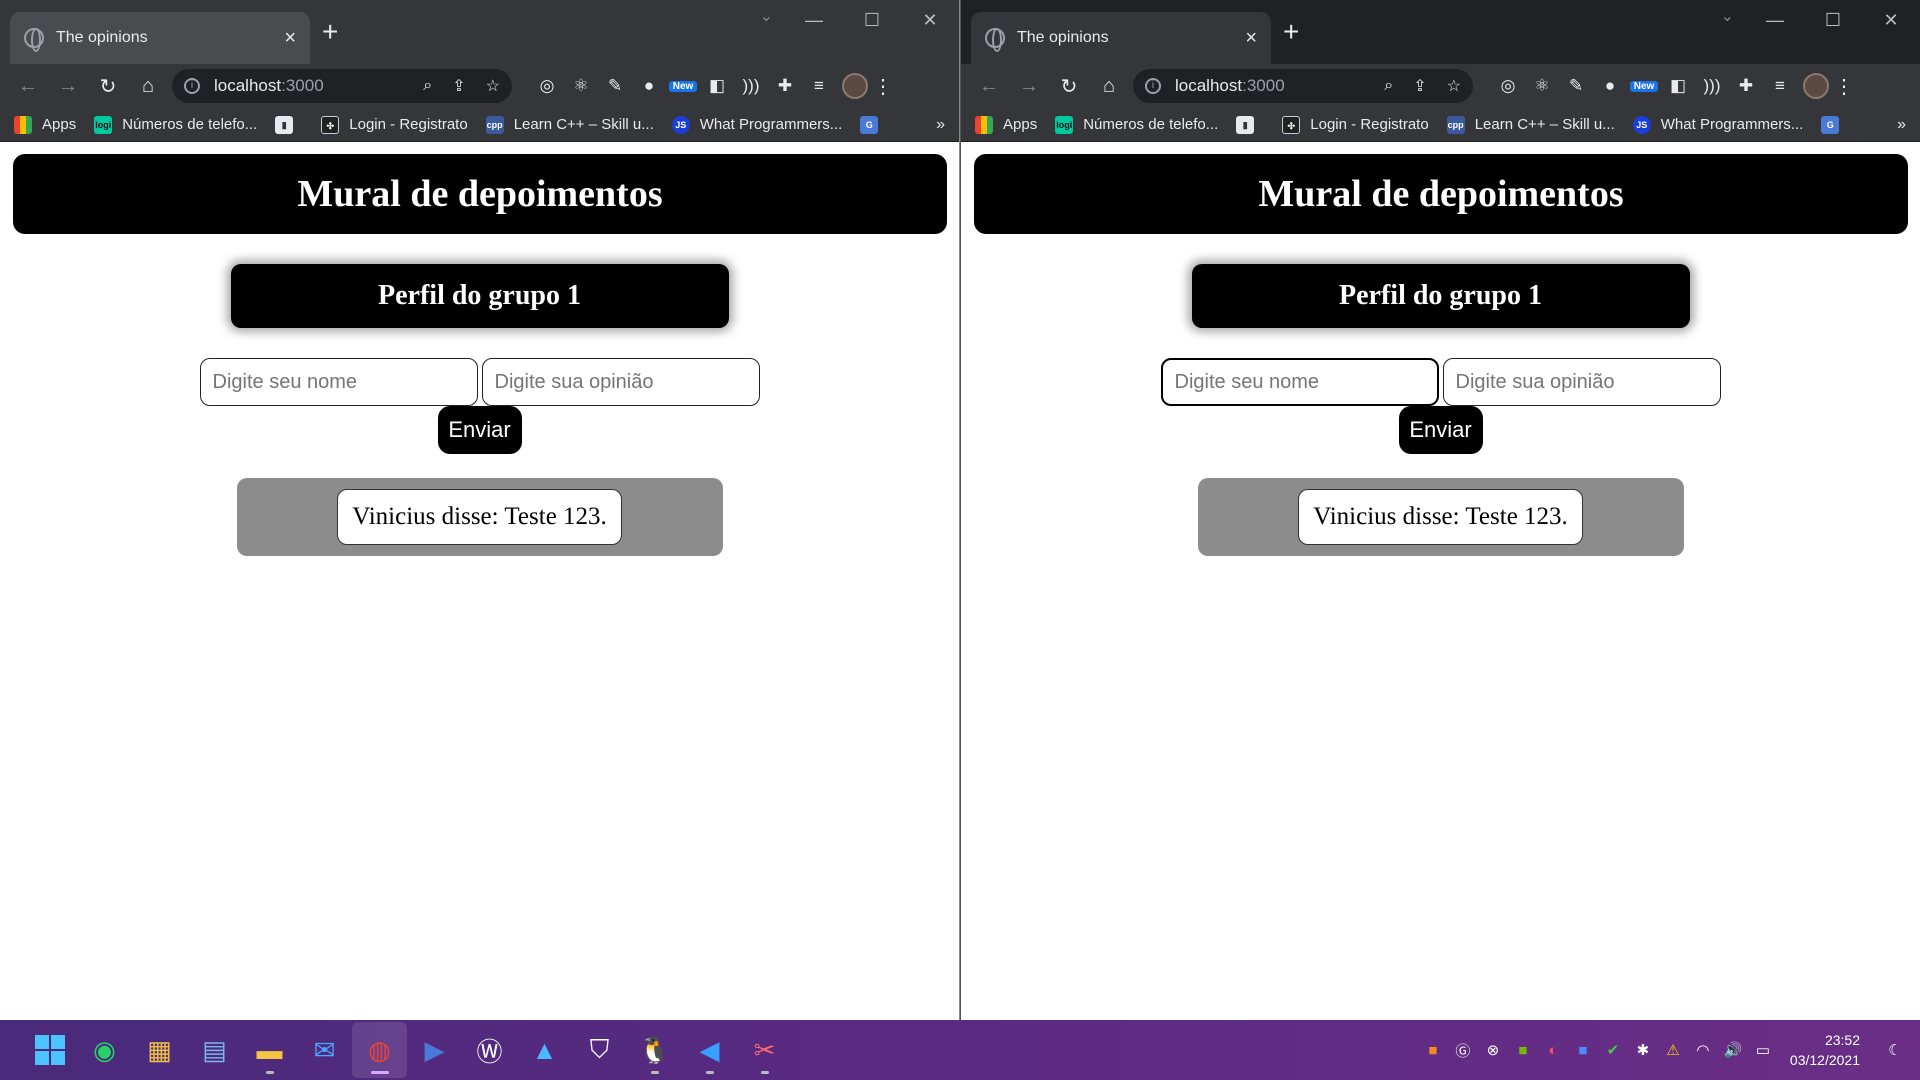  What do you see at coordinates (1733, 1050) in the screenshot?
I see `volume-icon: 🔊` at bounding box center [1733, 1050].